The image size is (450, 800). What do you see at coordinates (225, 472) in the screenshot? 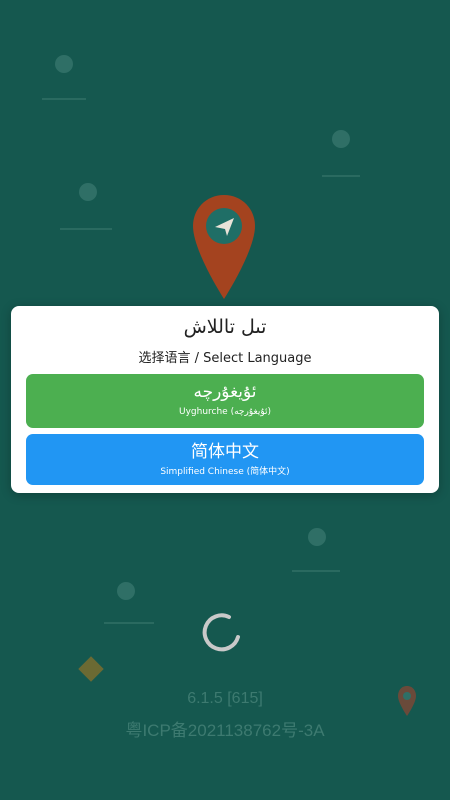
I see `chinese-language-sublabel: Simplified Chinese (简体中文)` at bounding box center [225, 472].